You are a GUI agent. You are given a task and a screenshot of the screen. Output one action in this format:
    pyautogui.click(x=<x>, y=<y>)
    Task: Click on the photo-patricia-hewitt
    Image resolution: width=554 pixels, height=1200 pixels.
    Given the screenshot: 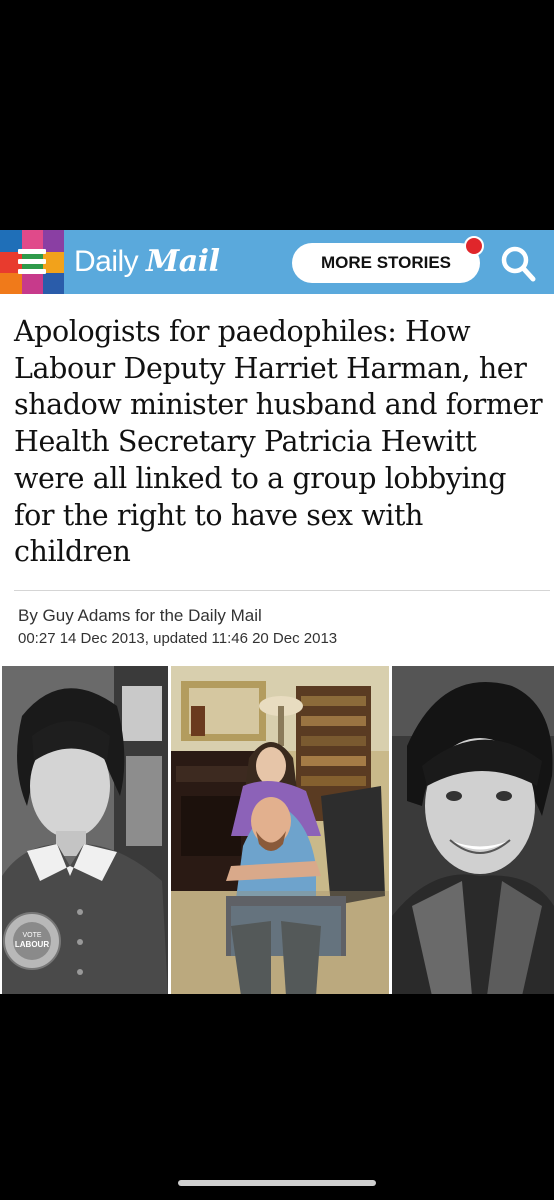 What is the action you would take?
    pyautogui.click(x=473, y=831)
    